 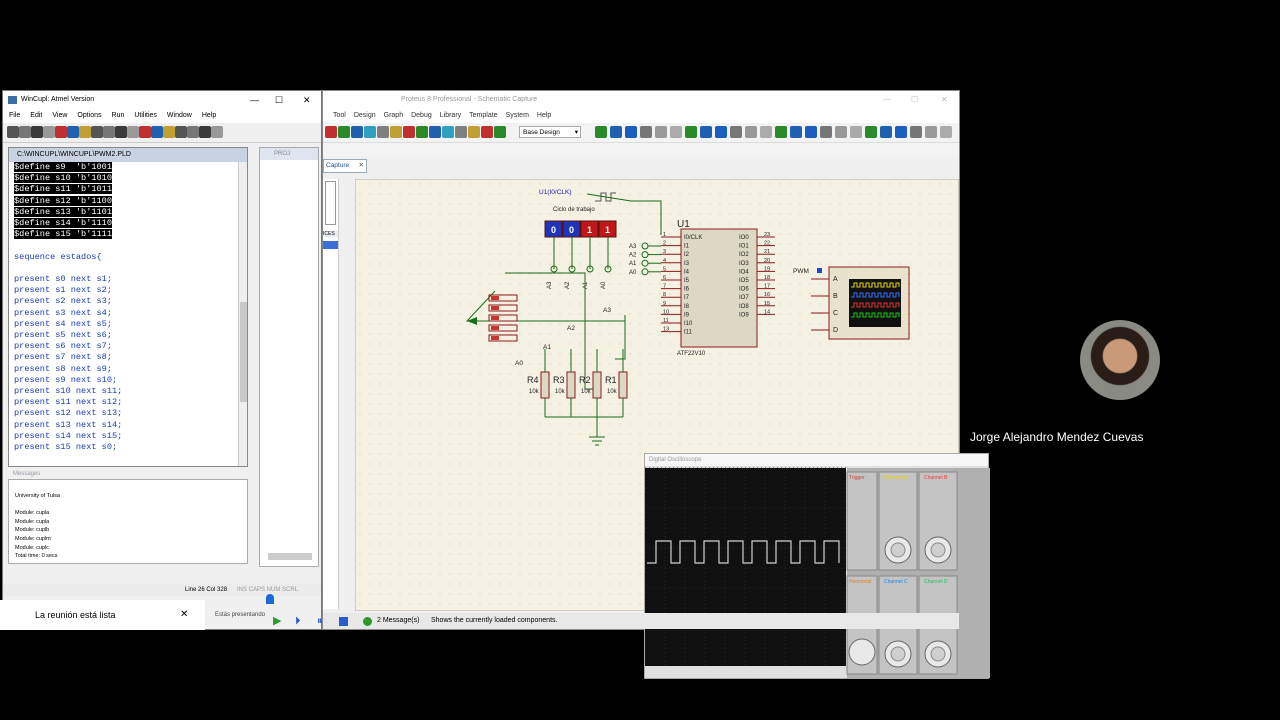 What do you see at coordinates (14, 116) in the screenshot?
I see `wincupl-menu-file: File` at bounding box center [14, 116].